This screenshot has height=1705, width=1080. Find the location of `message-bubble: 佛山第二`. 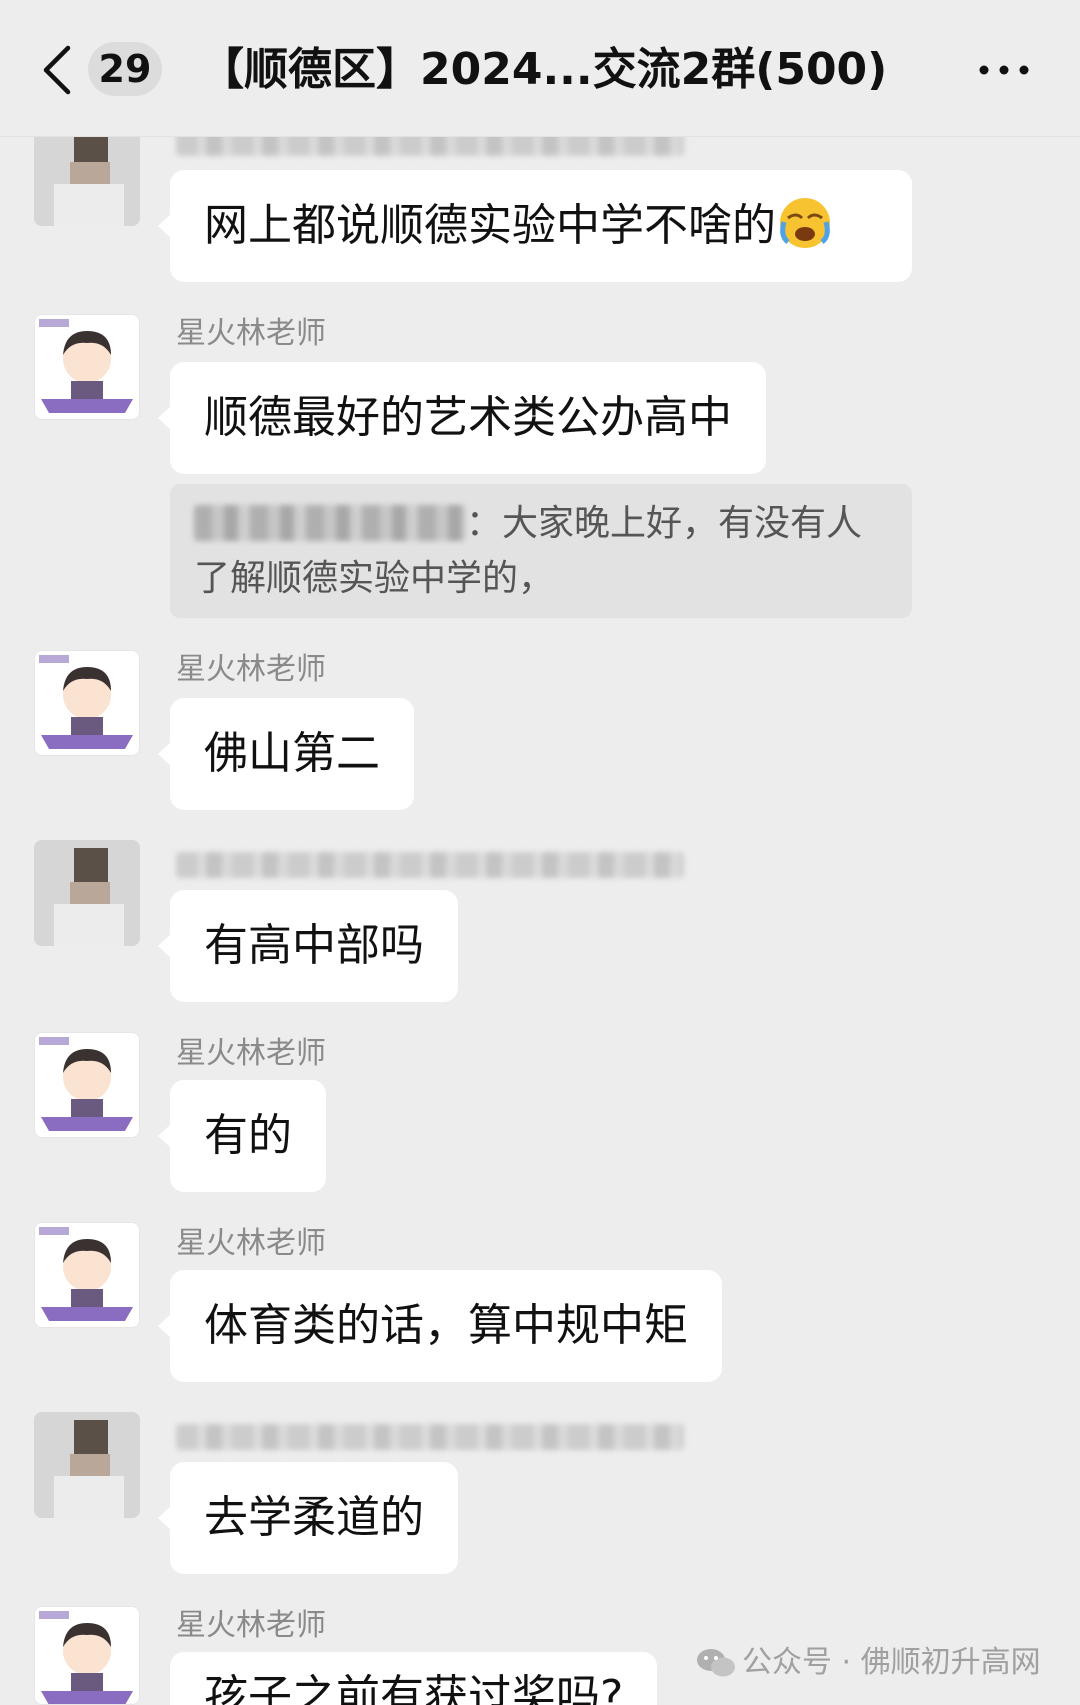

message-bubble: 佛山第二 is located at coordinates (286, 754).